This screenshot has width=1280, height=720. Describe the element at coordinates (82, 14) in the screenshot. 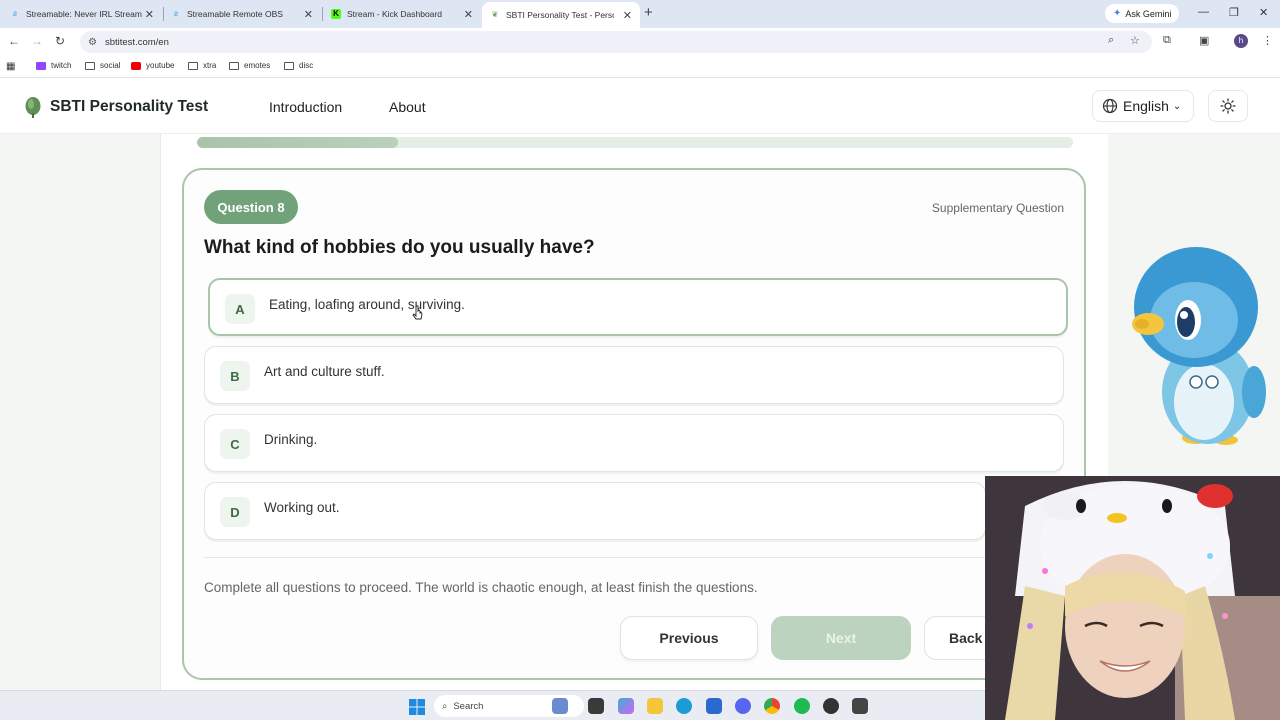

I see `browser-tab: ƨ Streamable: Never IRL Stream W ✕` at that location.